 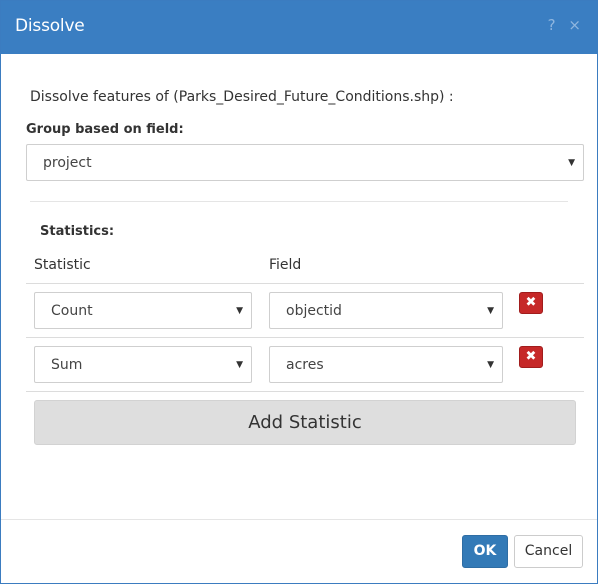 I want to click on group-field-select: project ▼, so click(x=305, y=162).